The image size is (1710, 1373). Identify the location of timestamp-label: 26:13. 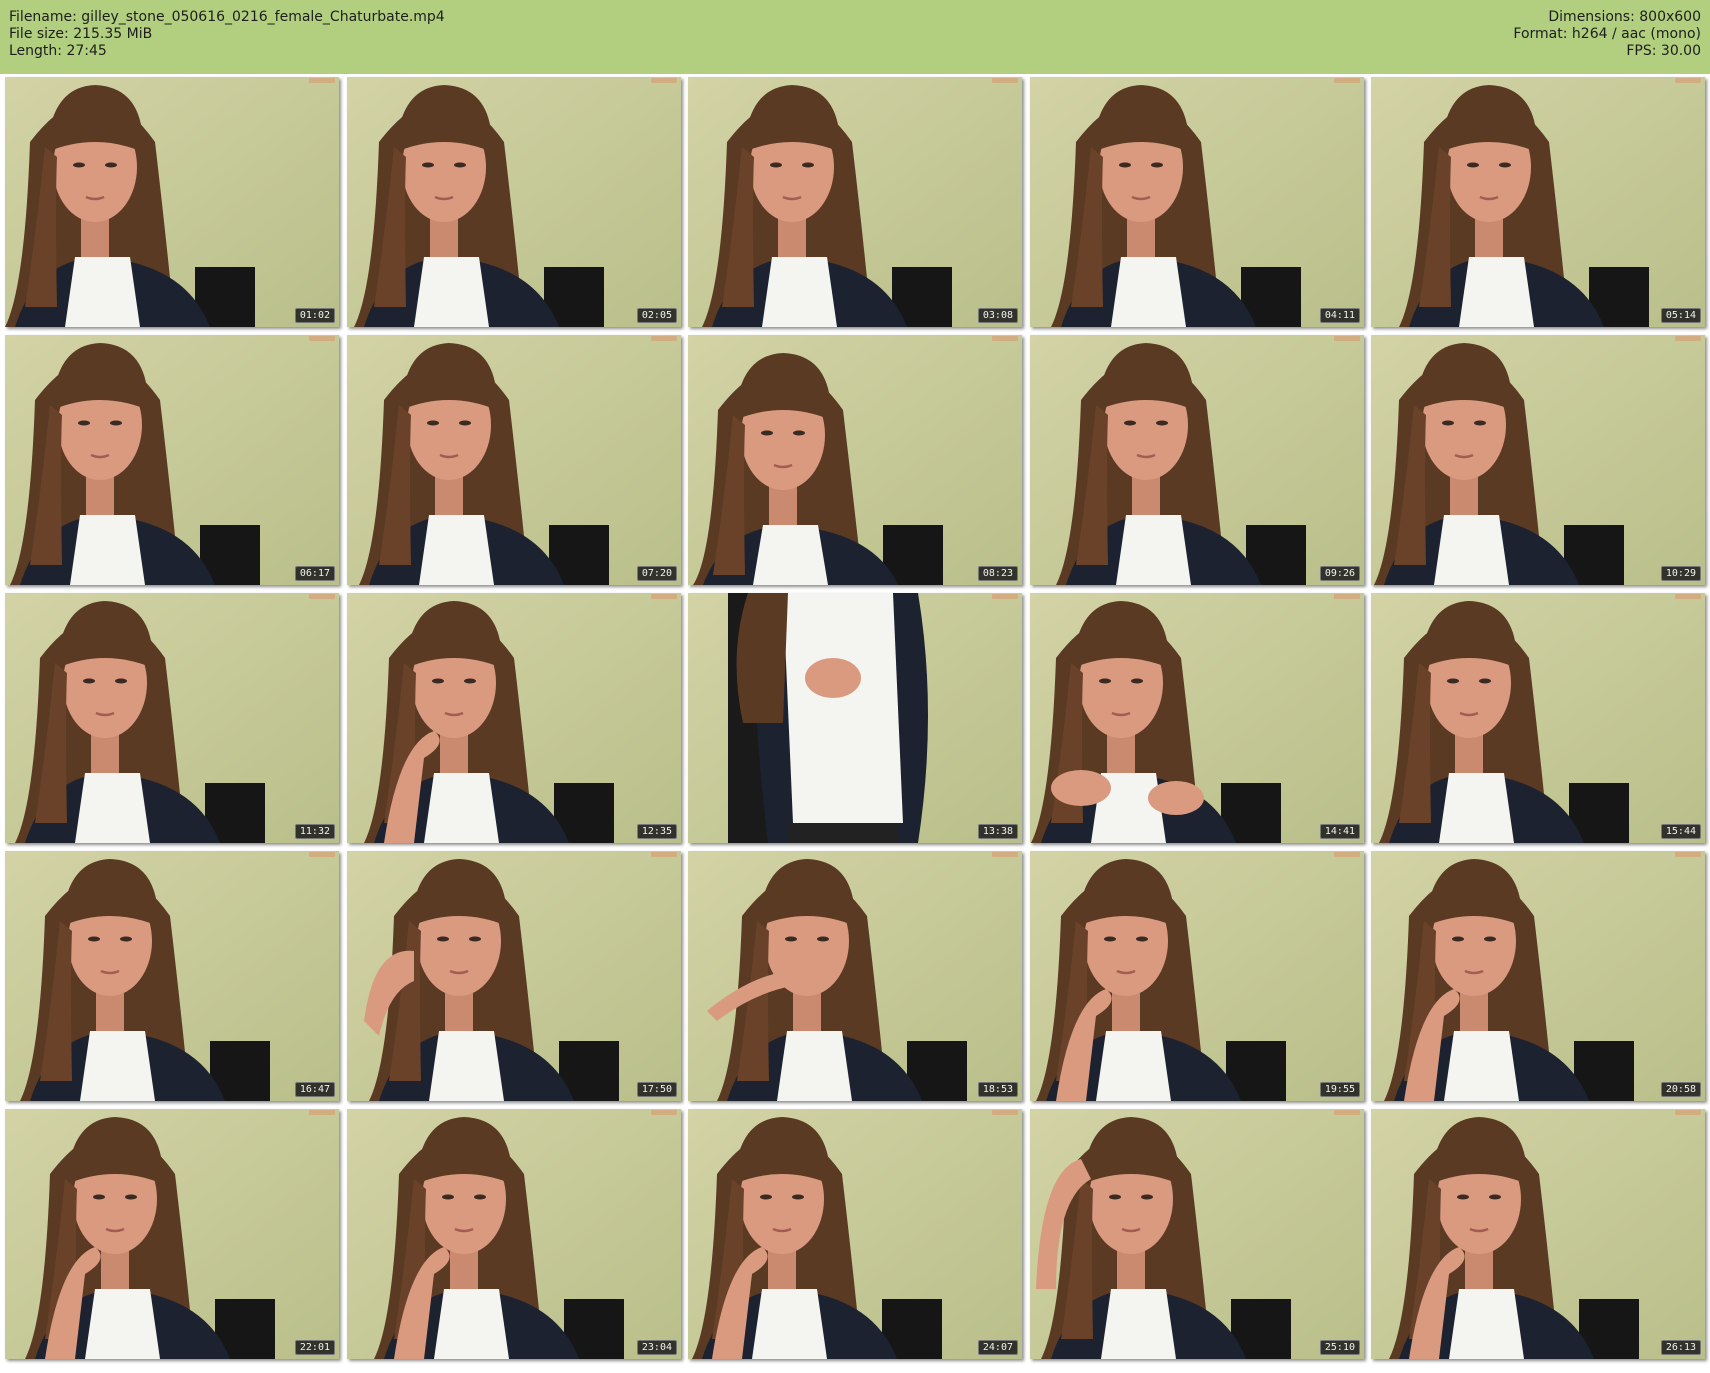
(1680, 1347).